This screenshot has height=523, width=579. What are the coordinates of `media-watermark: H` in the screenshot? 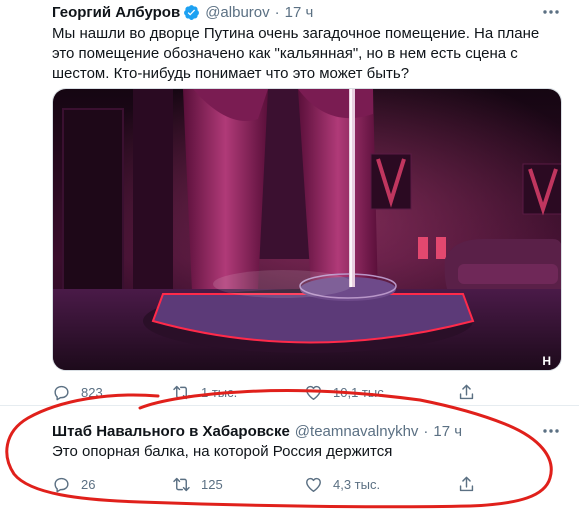 It's located at (546, 361).